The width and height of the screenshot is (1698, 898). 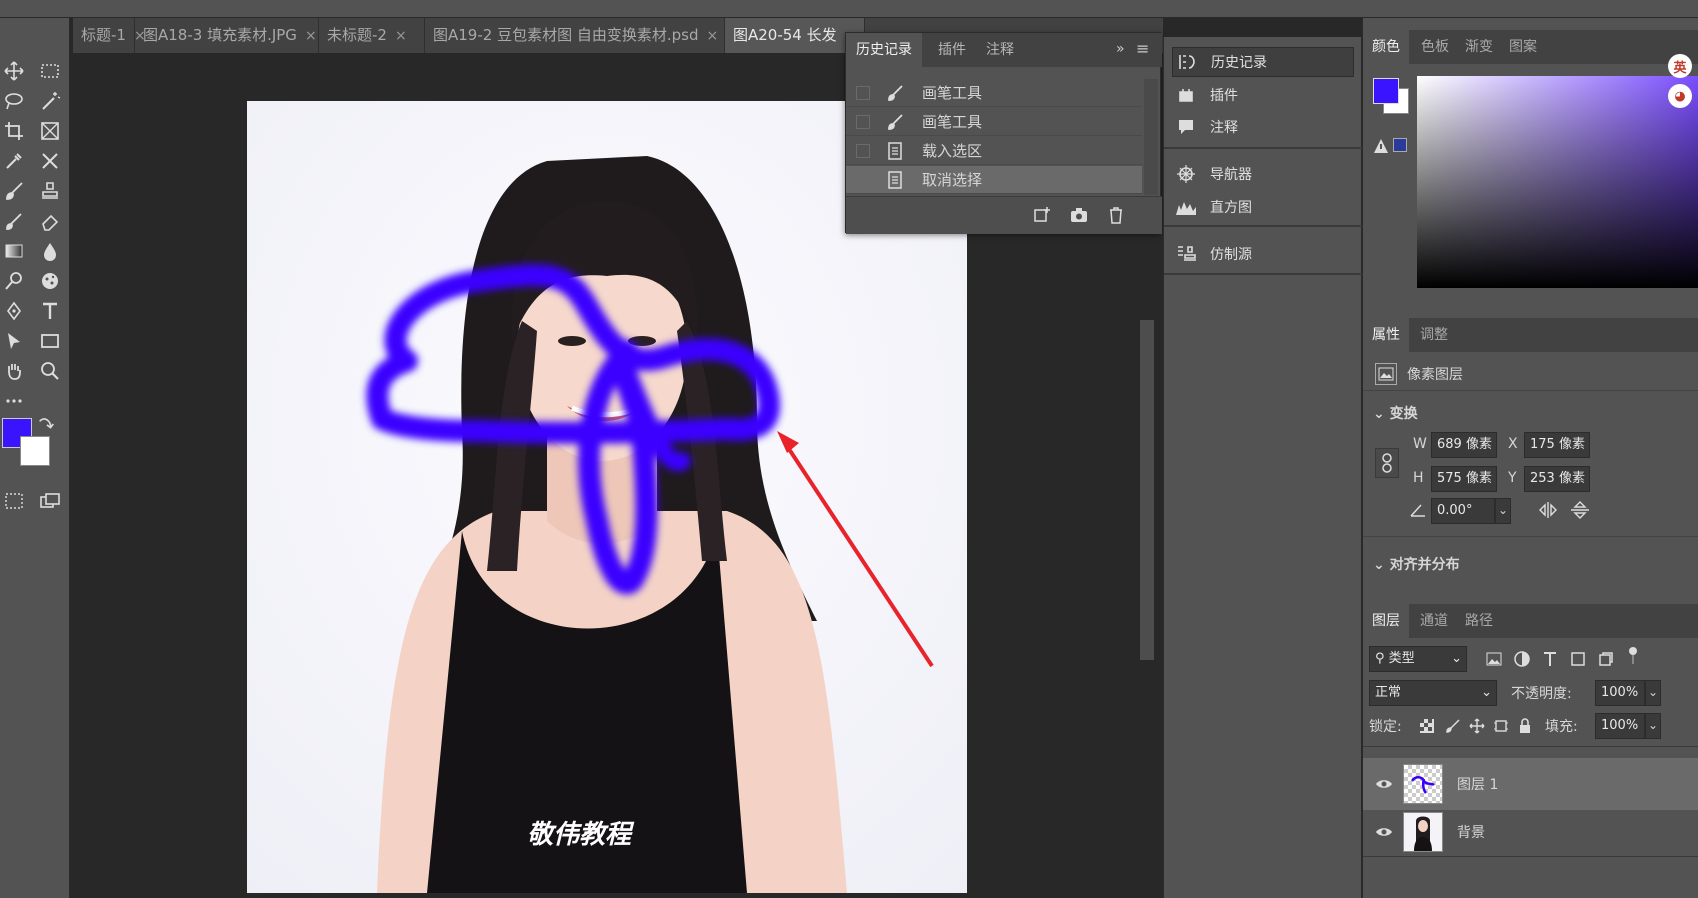 I want to click on history-scrollbar, so click(x=1151, y=137).